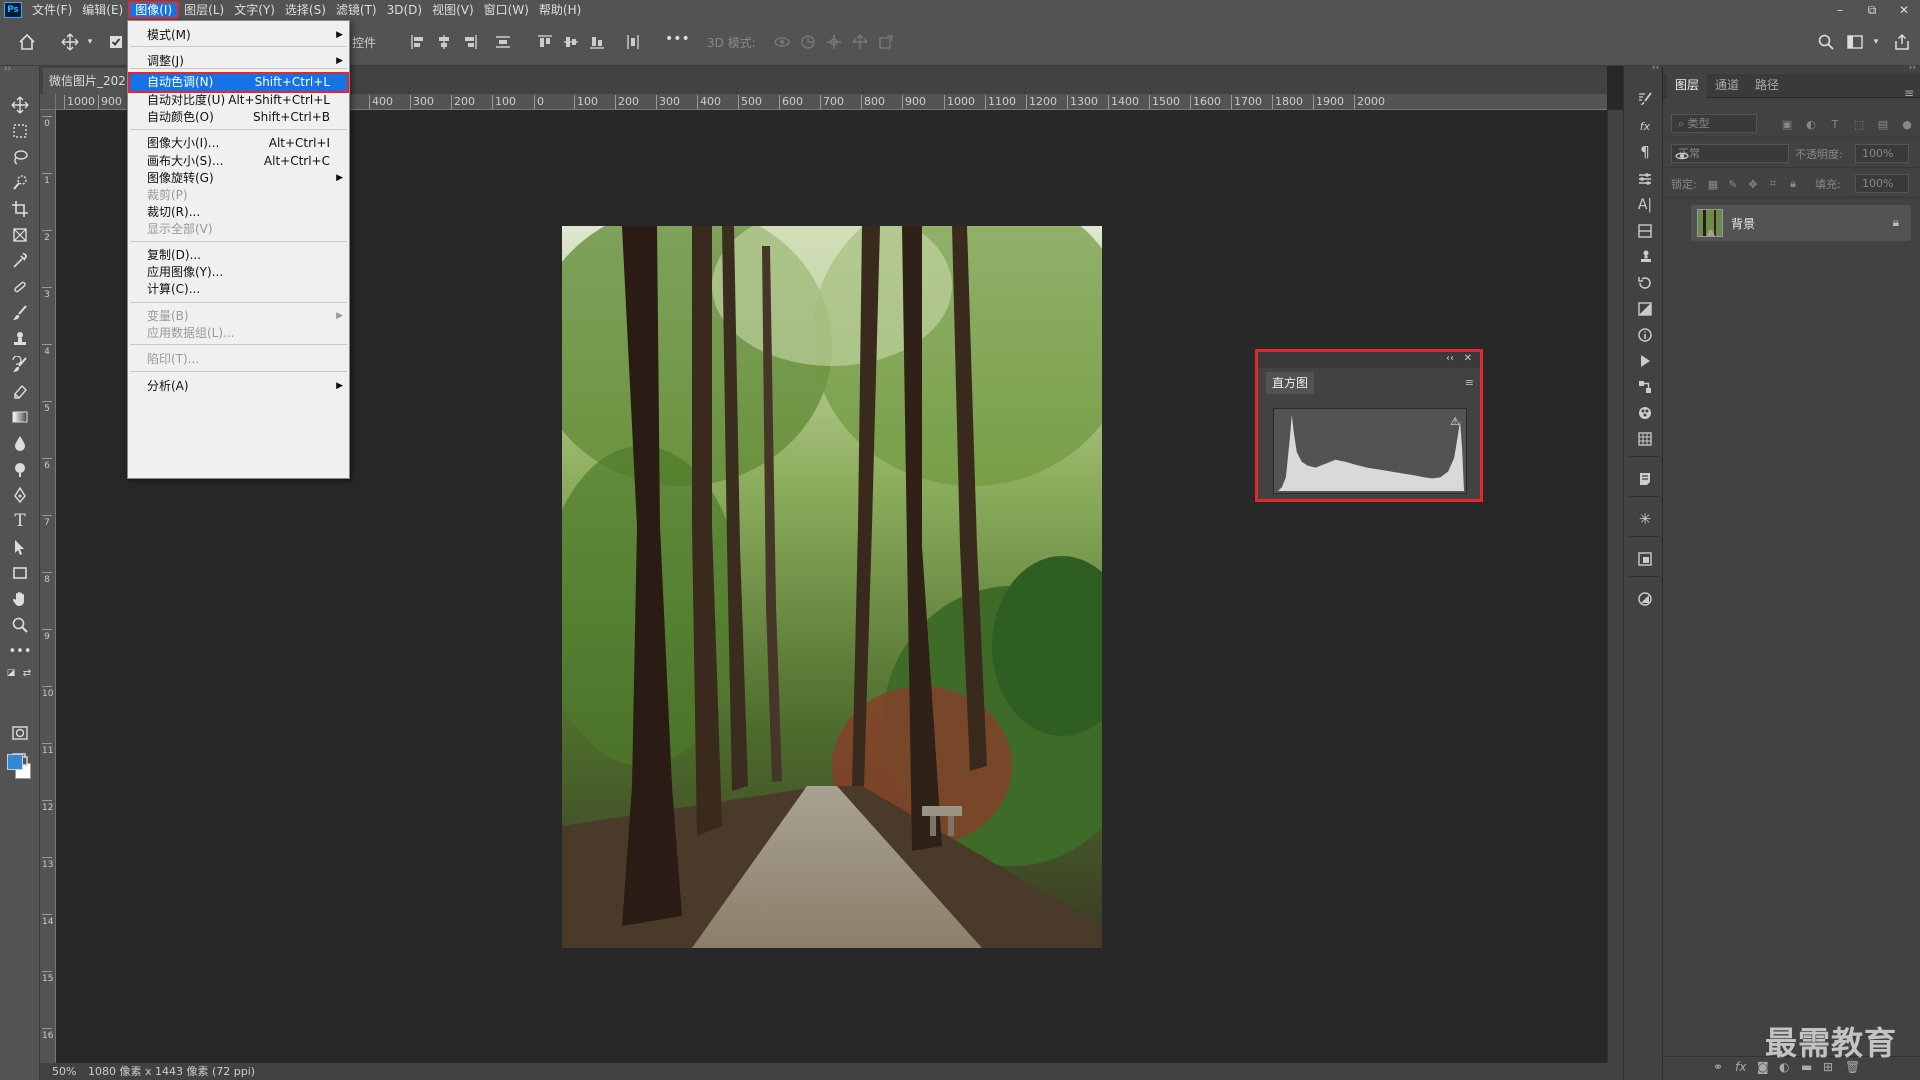  Describe the element at coordinates (1718, 1067) in the screenshot. I see `link-layers-icon: ⚭` at that location.